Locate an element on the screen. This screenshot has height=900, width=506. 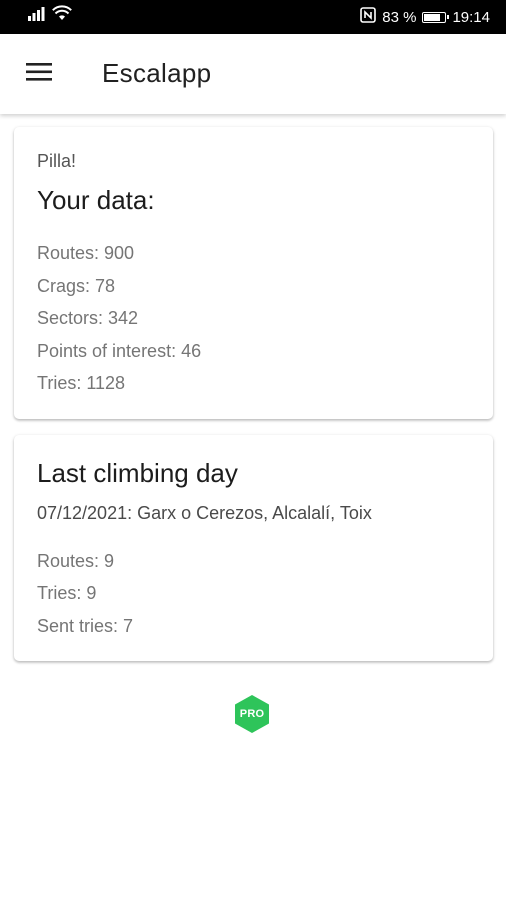
pro-badge-label: PRO is located at coordinates (252, 714).